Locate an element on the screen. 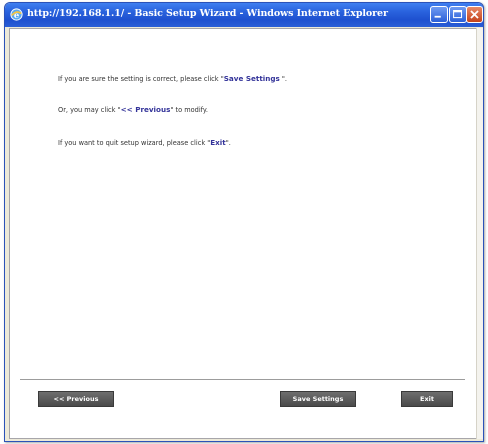 The height and width of the screenshot is (444, 488). maximize-icon is located at coordinates (458, 14).